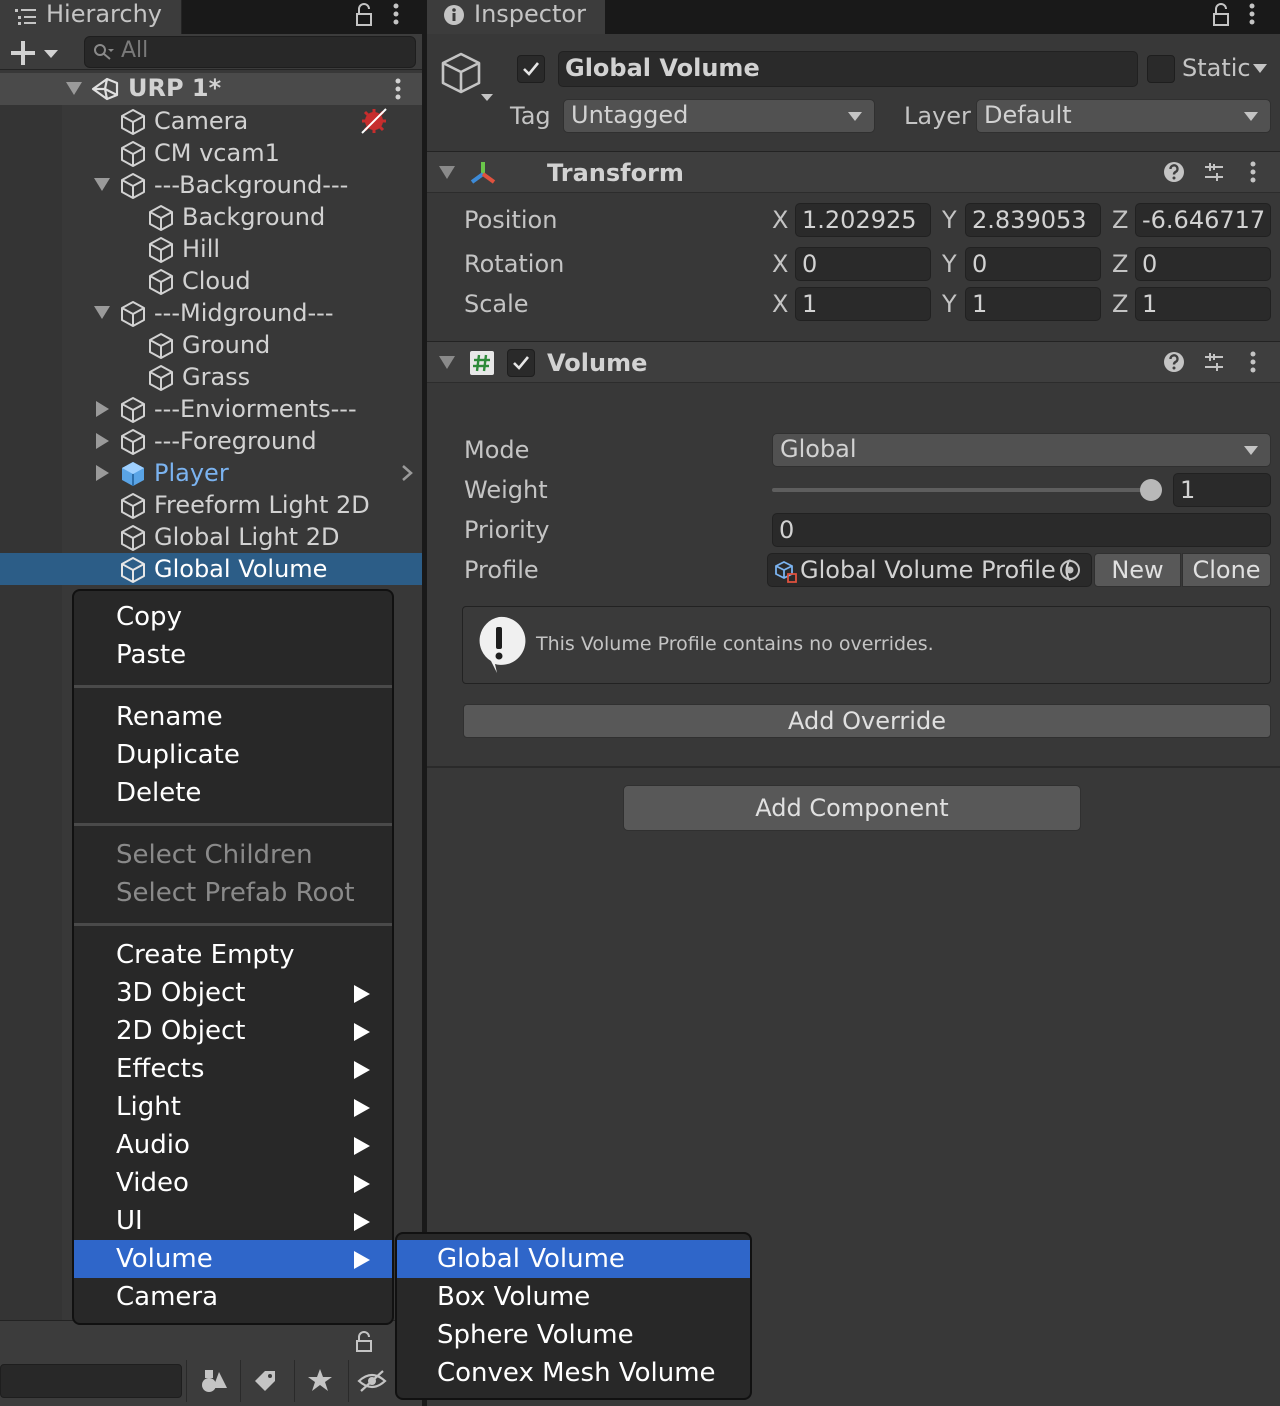 The height and width of the screenshot is (1406, 1280). I want to click on profile-new-button: New, so click(1137, 570).